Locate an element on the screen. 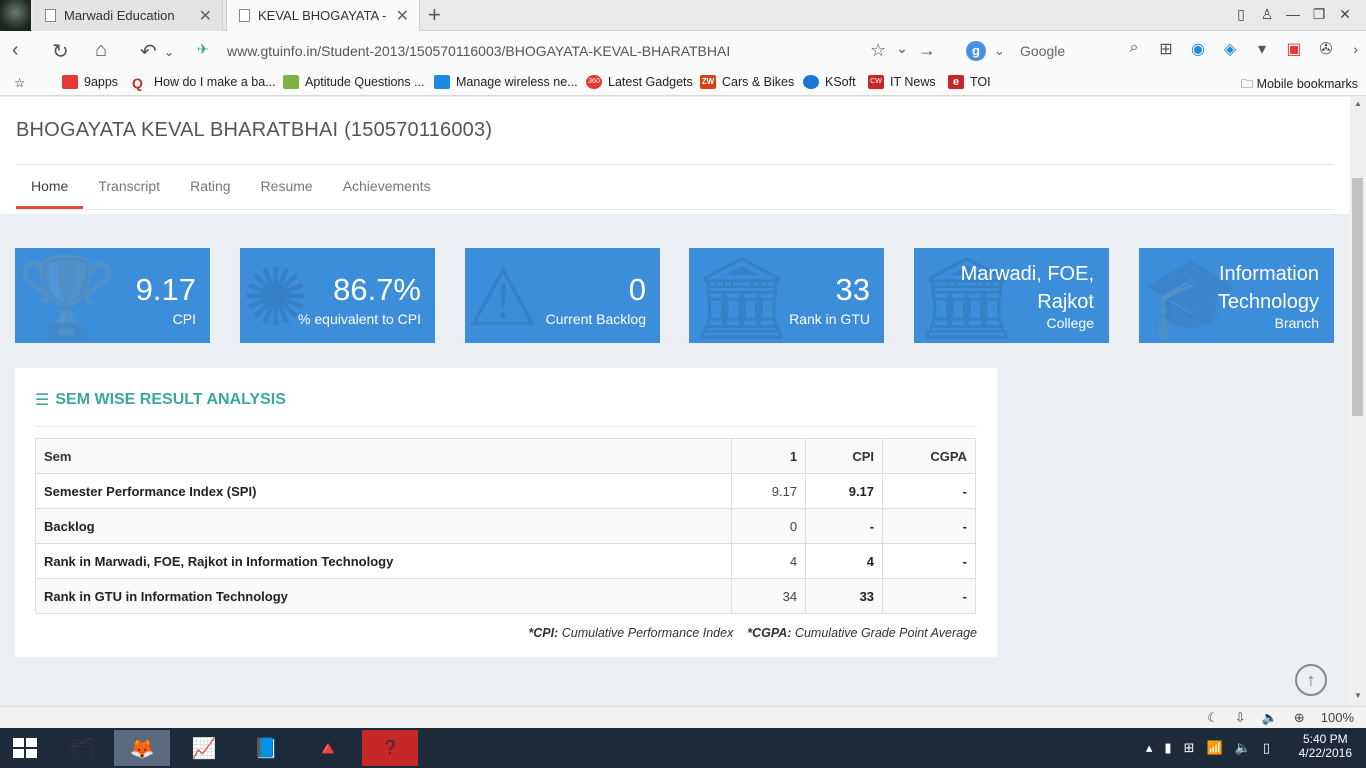  page-icon is located at coordinates (244, 15).